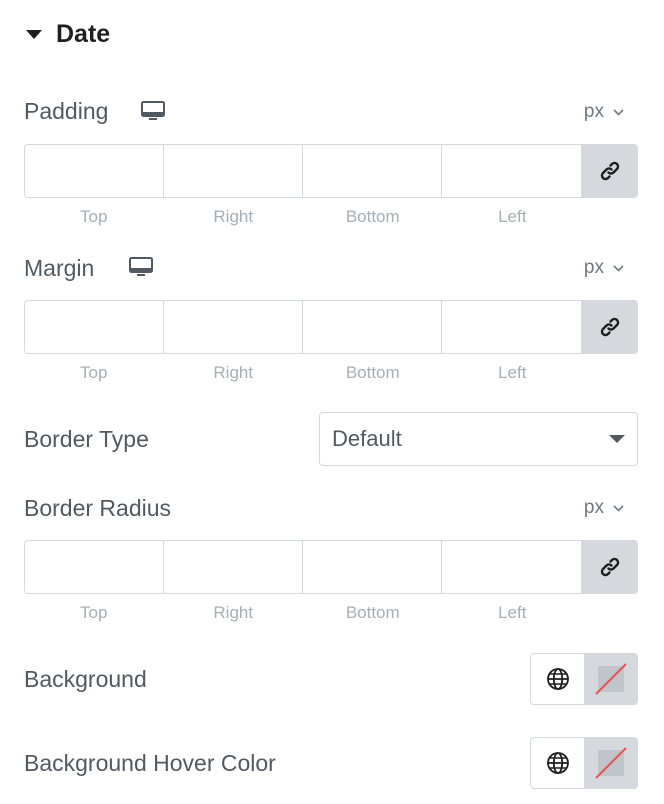 The height and width of the screenshot is (804, 664). I want to click on background-color-control, so click(584, 679).